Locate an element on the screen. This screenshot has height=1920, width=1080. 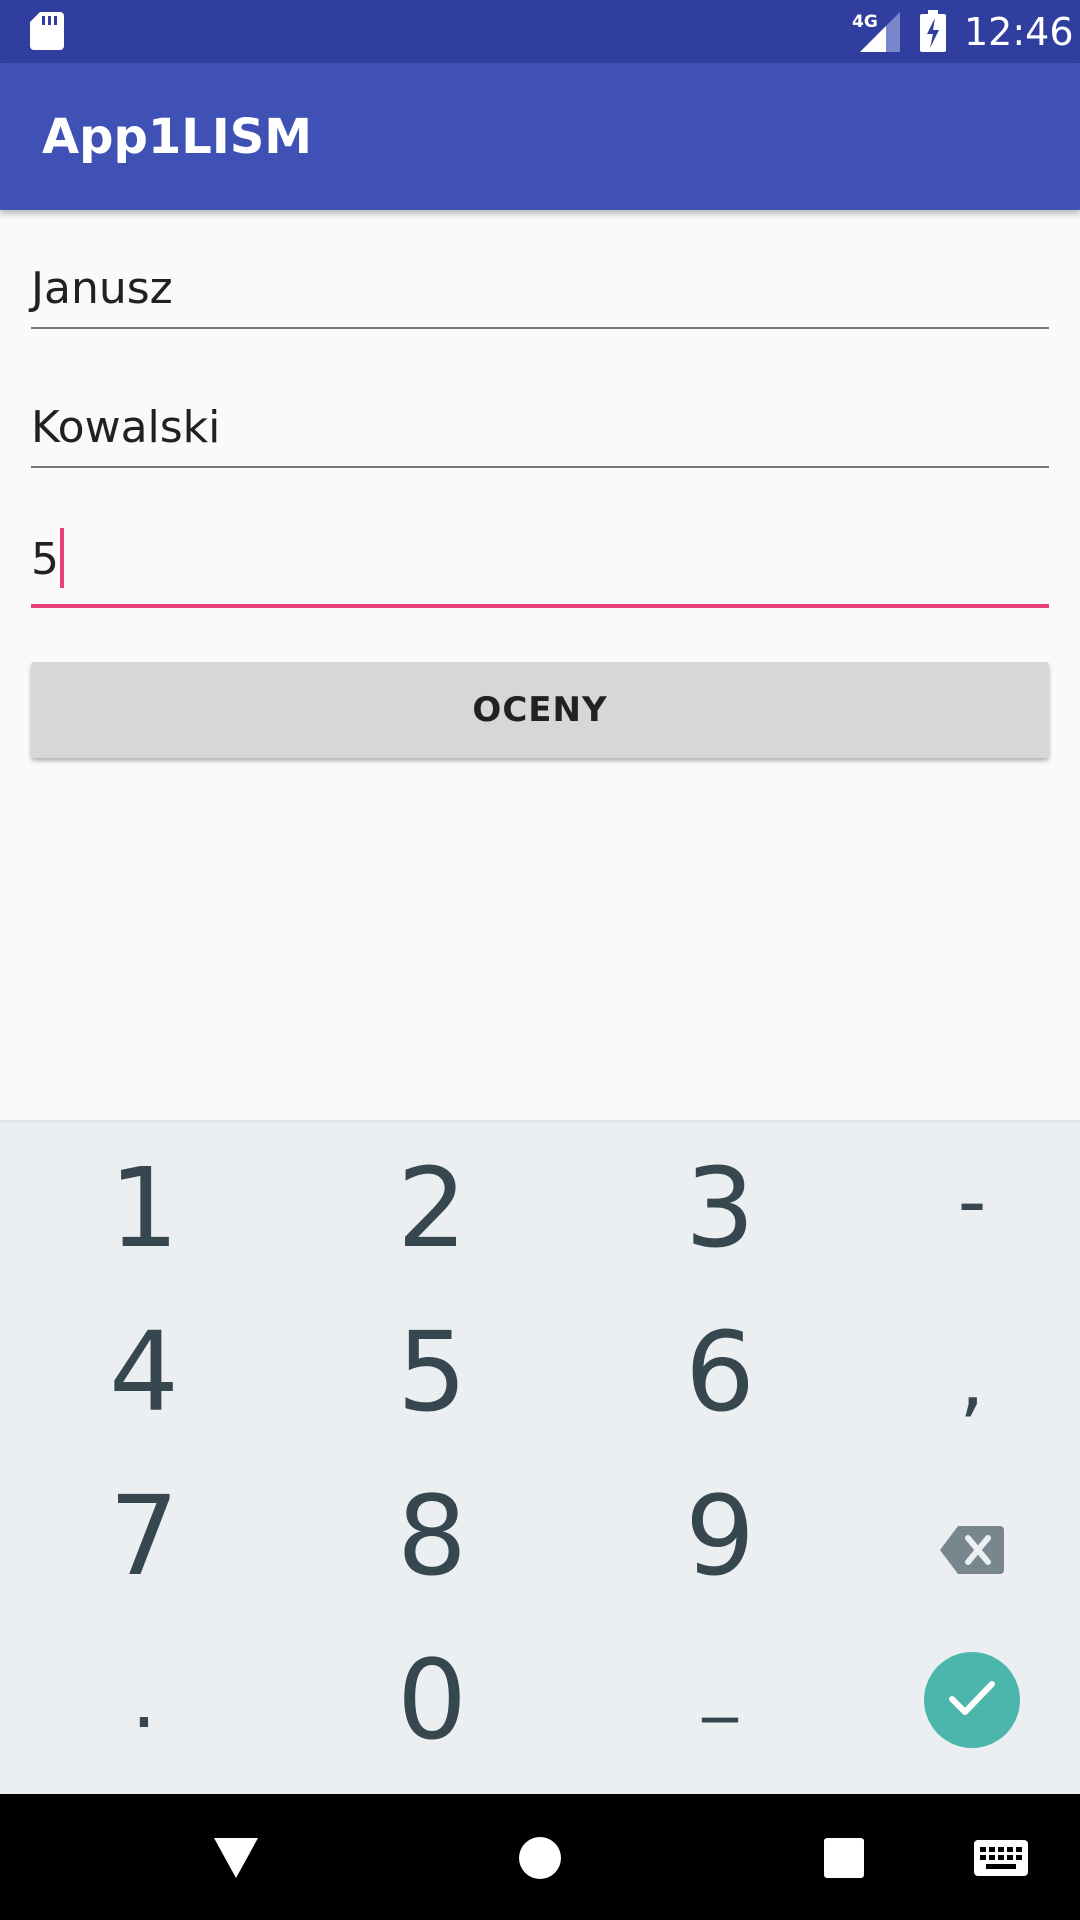
grade-field: 5 is located at coordinates (540, 568).